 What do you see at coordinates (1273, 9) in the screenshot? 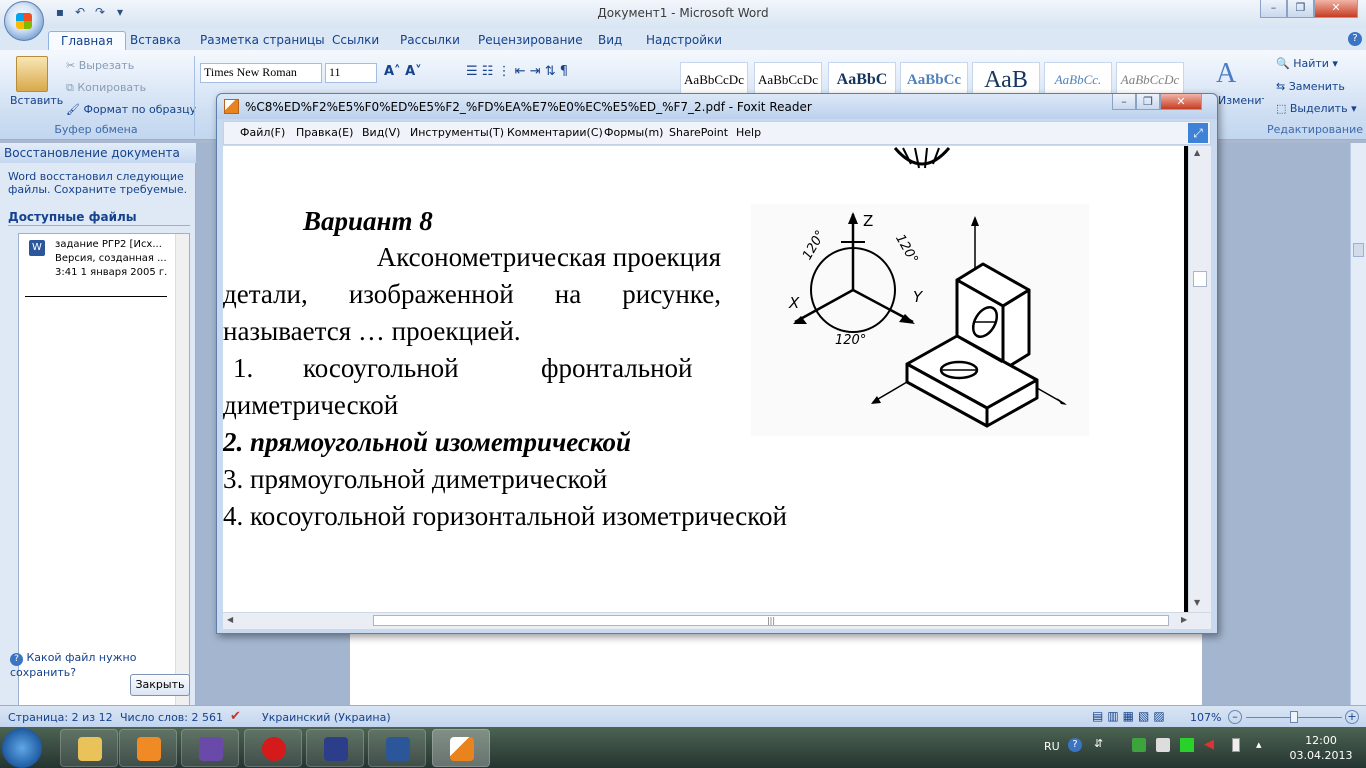
I see `minimize-button: –` at bounding box center [1273, 9].